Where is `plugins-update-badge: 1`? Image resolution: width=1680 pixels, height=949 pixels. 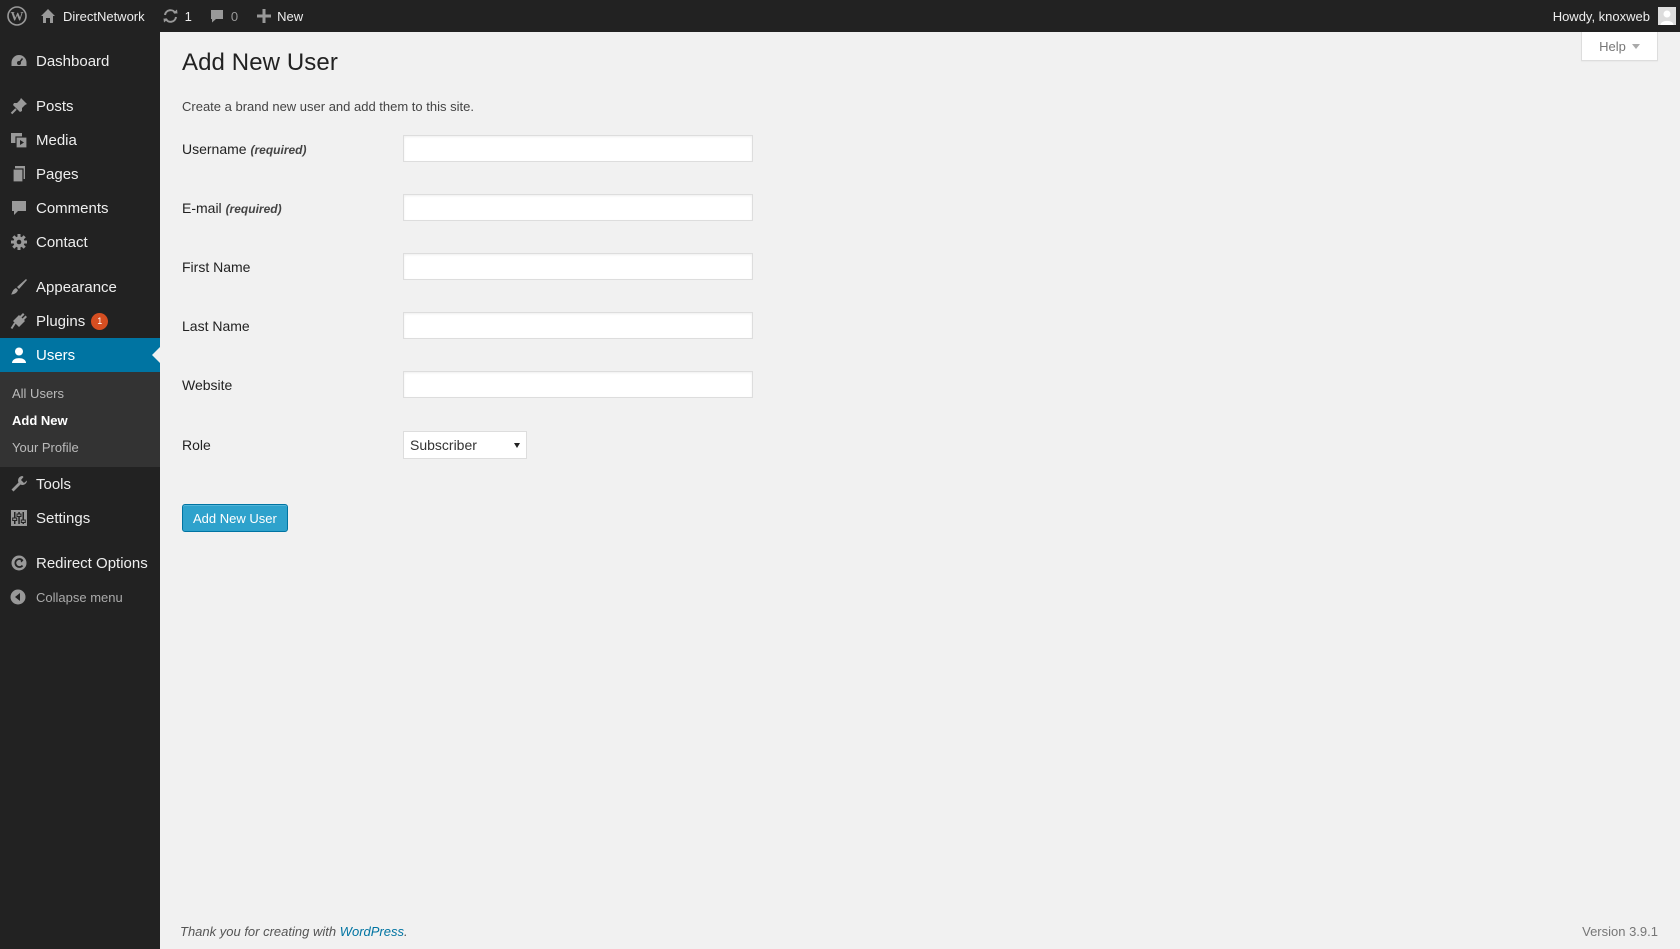
plugins-update-badge: 1 is located at coordinates (100, 321).